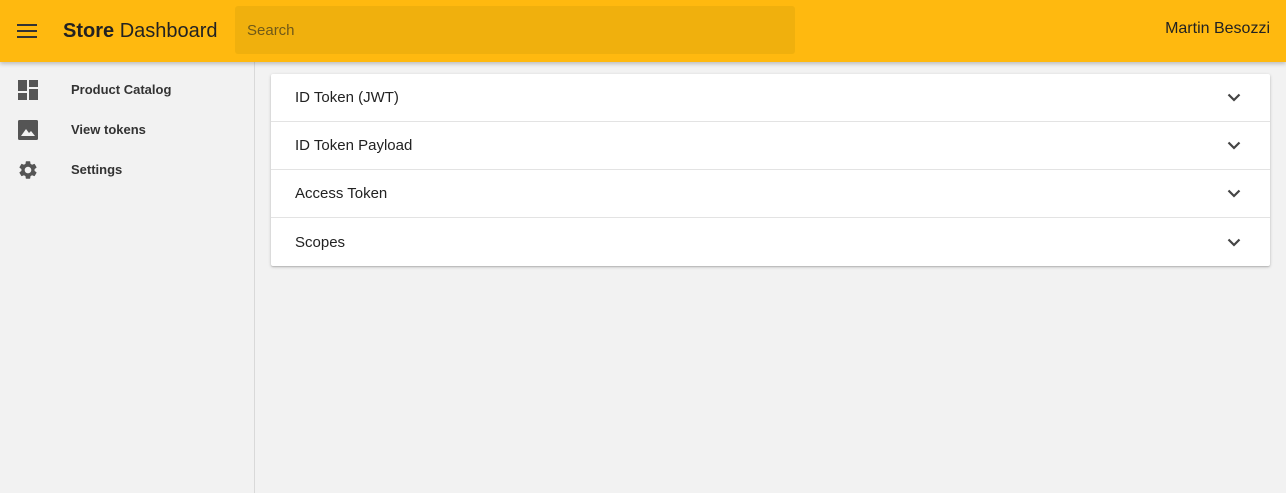  I want to click on accordion-title: Access Token, so click(341, 193).